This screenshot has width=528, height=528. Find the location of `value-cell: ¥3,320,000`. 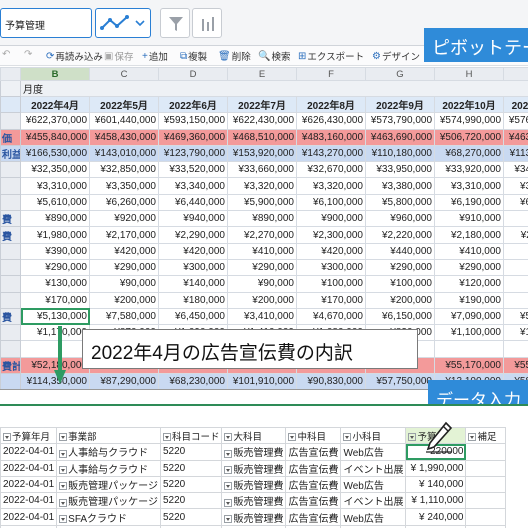

value-cell: ¥3,320,000 is located at coordinates (331, 186).